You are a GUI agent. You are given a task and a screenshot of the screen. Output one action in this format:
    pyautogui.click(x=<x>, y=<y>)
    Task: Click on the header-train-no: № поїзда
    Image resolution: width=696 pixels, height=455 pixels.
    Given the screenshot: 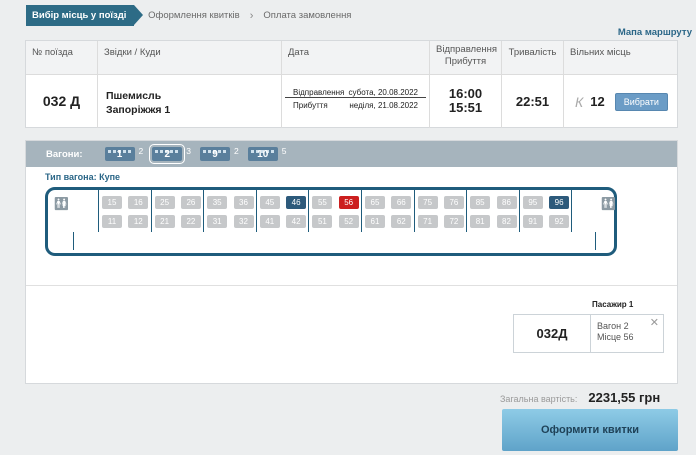 What is the action you would take?
    pyautogui.click(x=62, y=57)
    